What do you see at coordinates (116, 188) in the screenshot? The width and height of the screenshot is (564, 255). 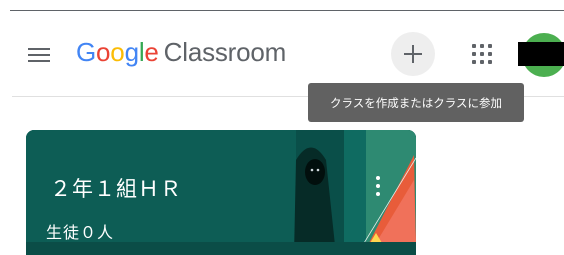 I see `class-card-title: ２年１組ＨＲ` at bounding box center [116, 188].